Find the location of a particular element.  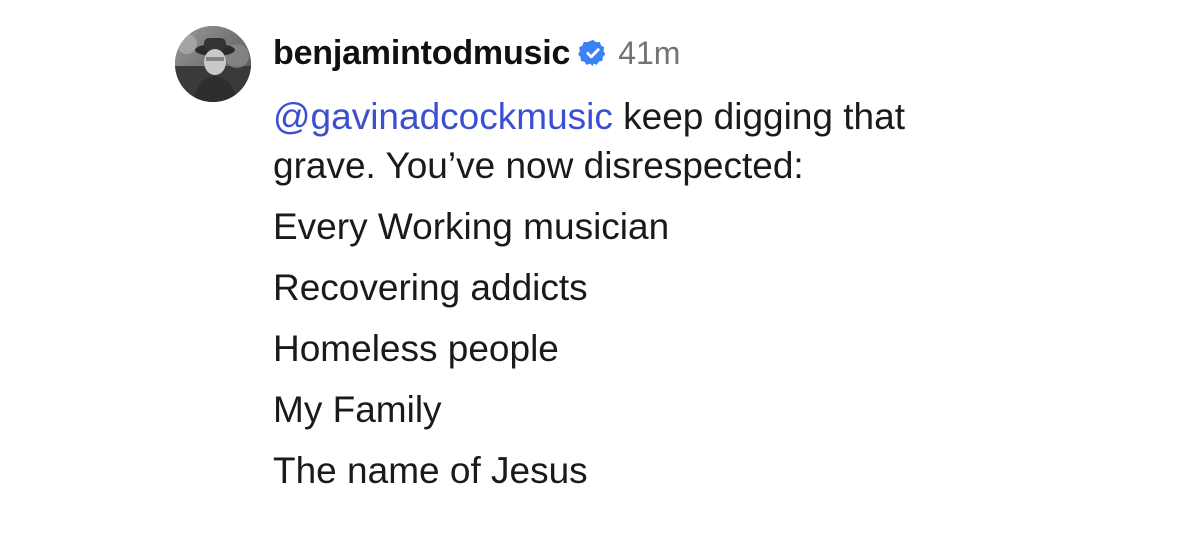

list-item: Recovering addicts is located at coordinates (430, 287).